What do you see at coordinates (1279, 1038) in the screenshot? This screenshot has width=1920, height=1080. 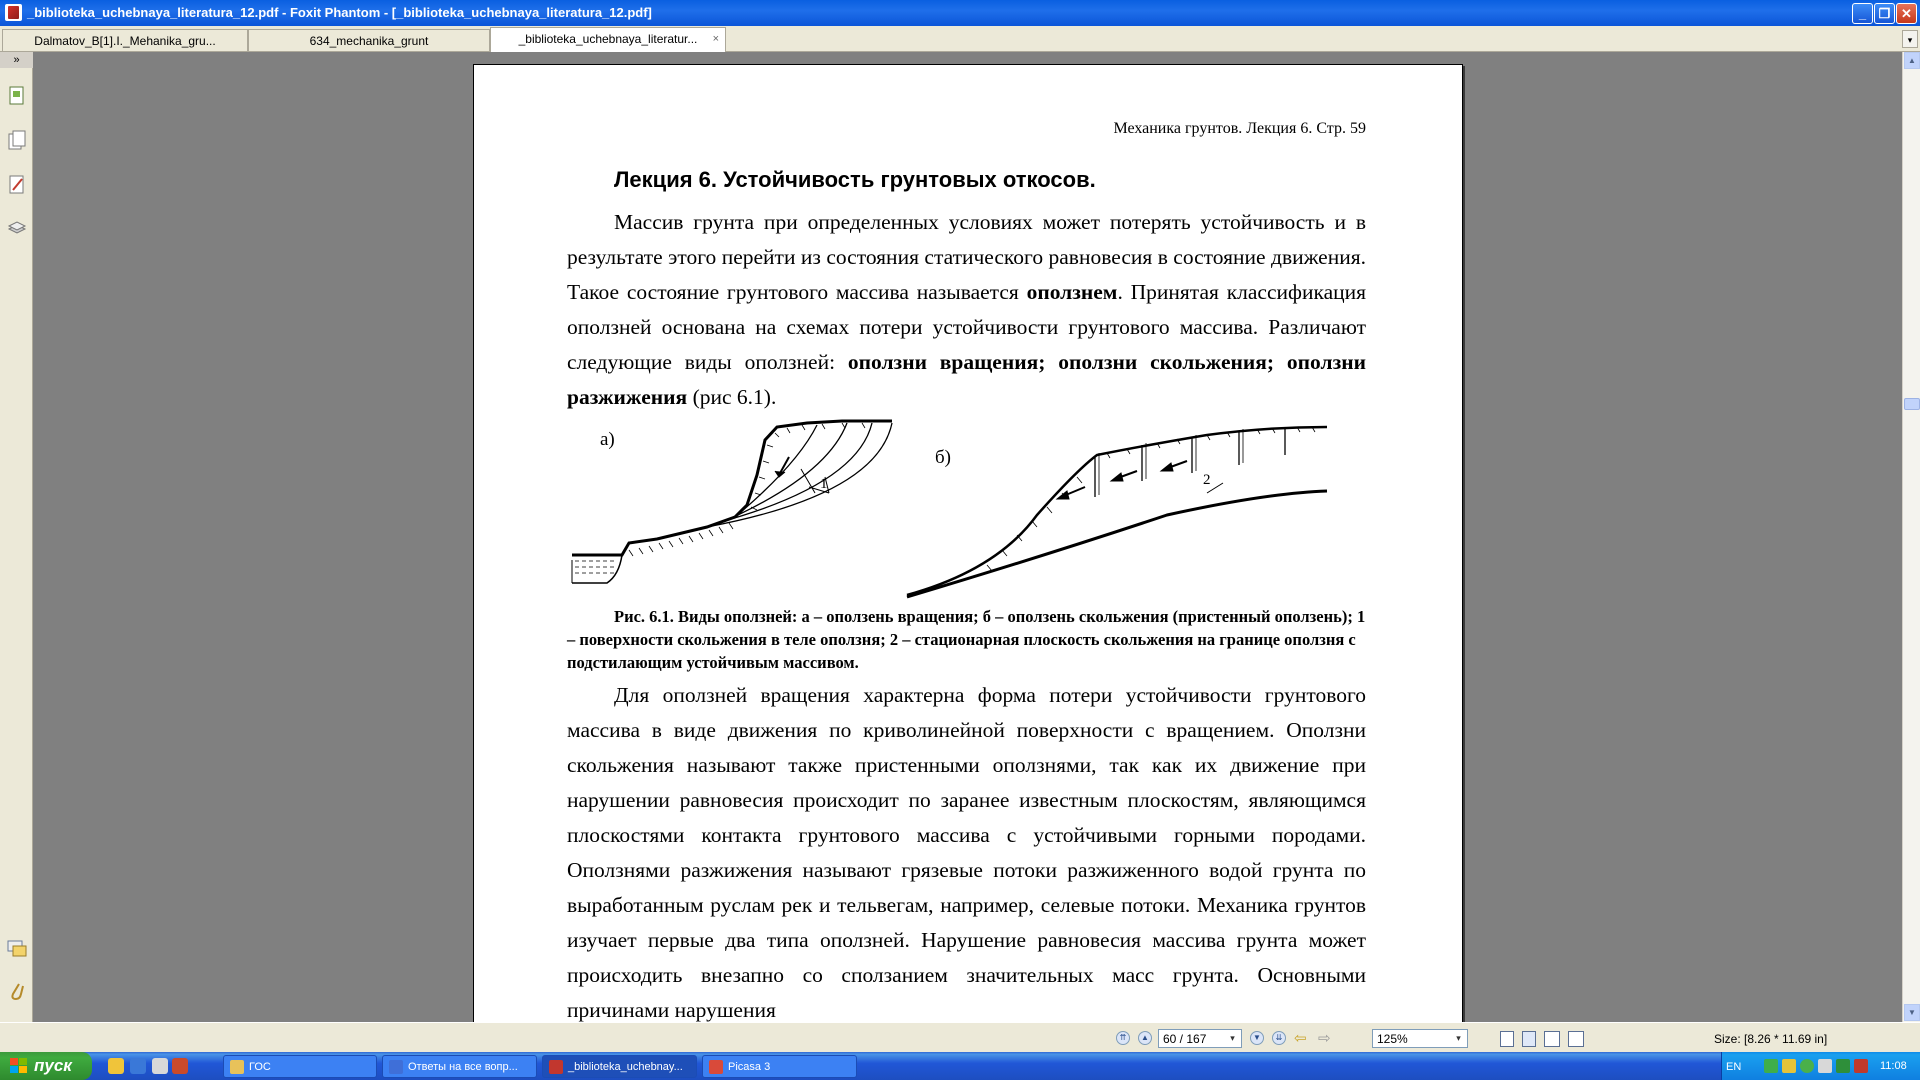 I see `last-page-button: ⇊` at bounding box center [1279, 1038].